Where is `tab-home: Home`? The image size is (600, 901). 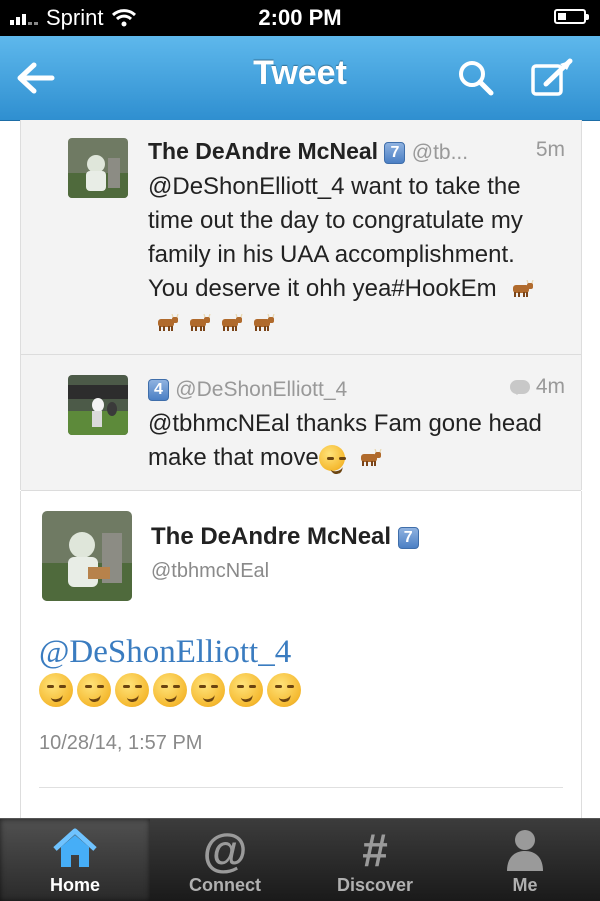 tab-home: Home is located at coordinates (75, 860).